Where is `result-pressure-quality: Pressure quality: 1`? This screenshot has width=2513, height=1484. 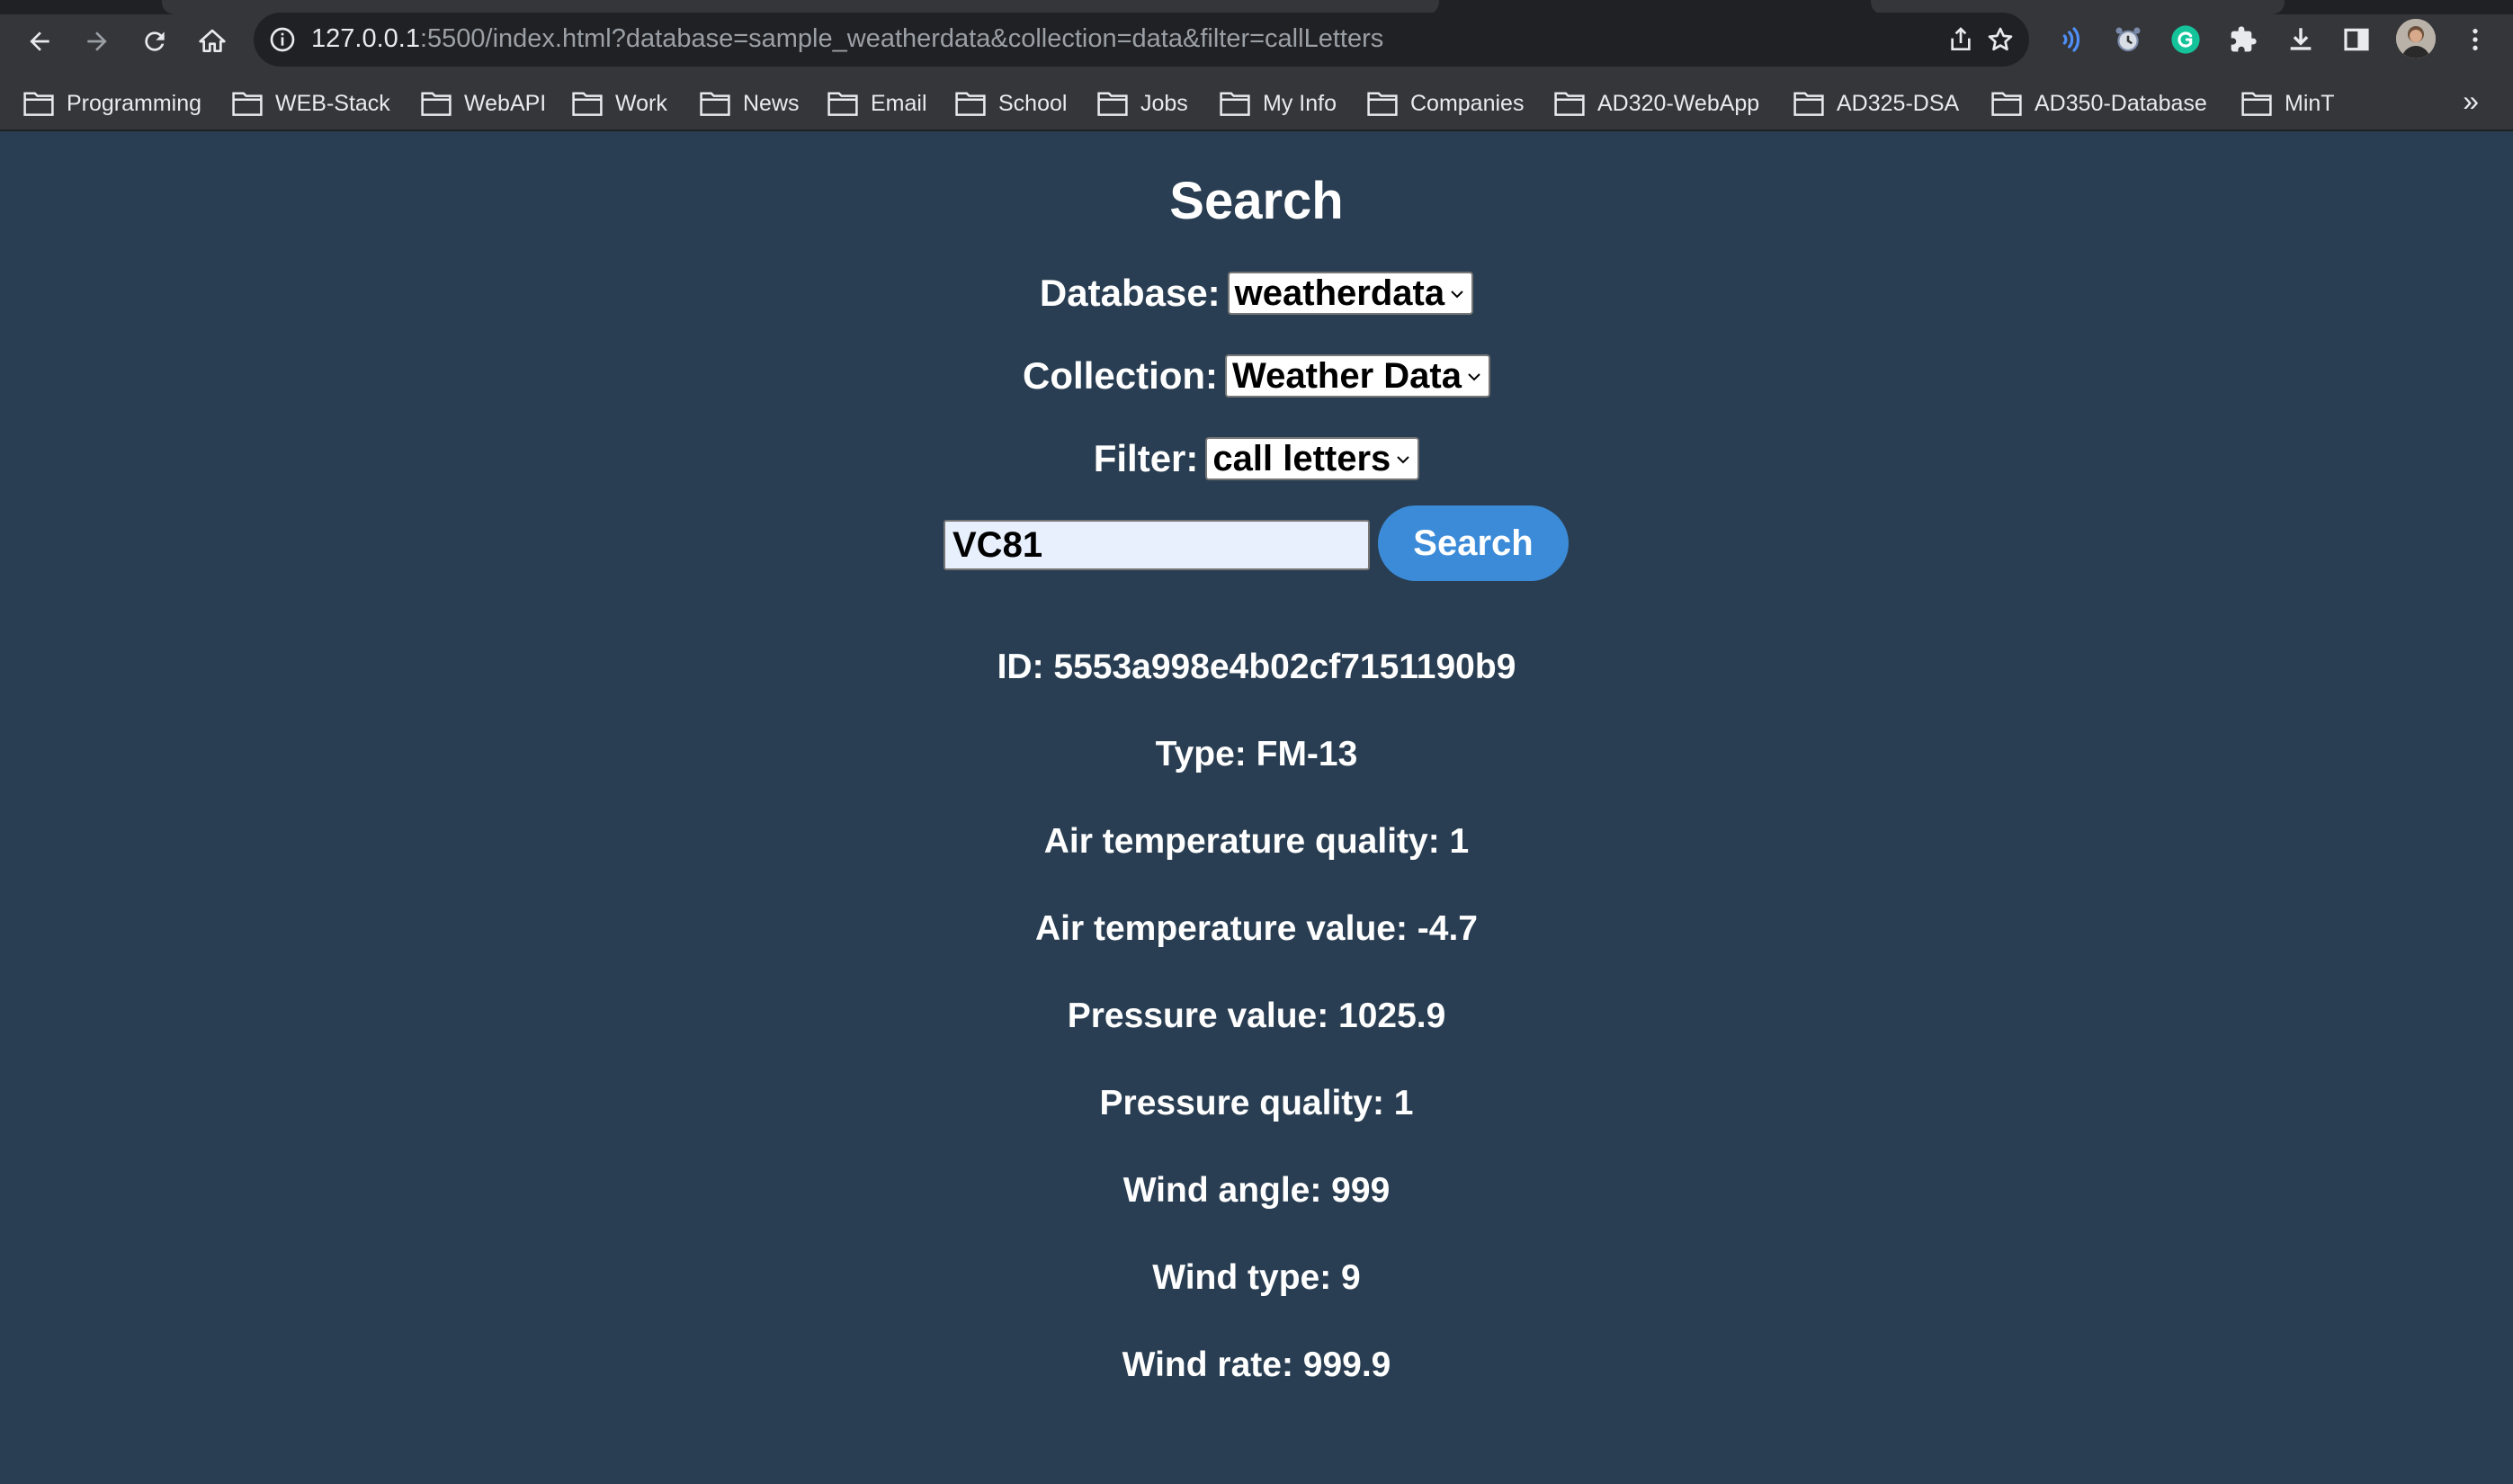 result-pressure-quality: Pressure quality: 1 is located at coordinates (1256, 1103).